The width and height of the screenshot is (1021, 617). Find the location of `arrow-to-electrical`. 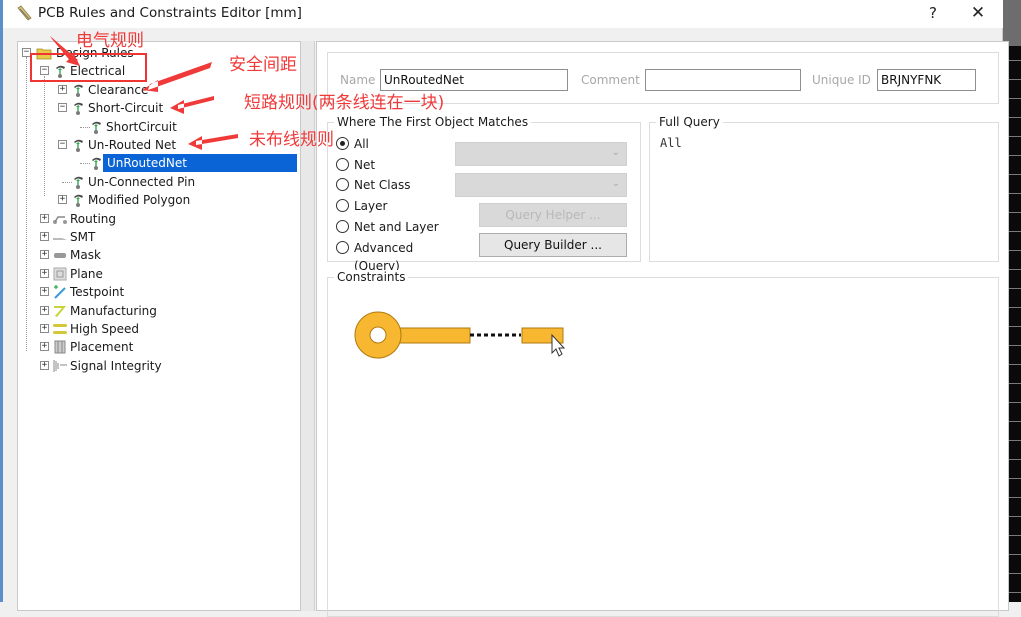

arrow-to-electrical is located at coordinates (65, 51).